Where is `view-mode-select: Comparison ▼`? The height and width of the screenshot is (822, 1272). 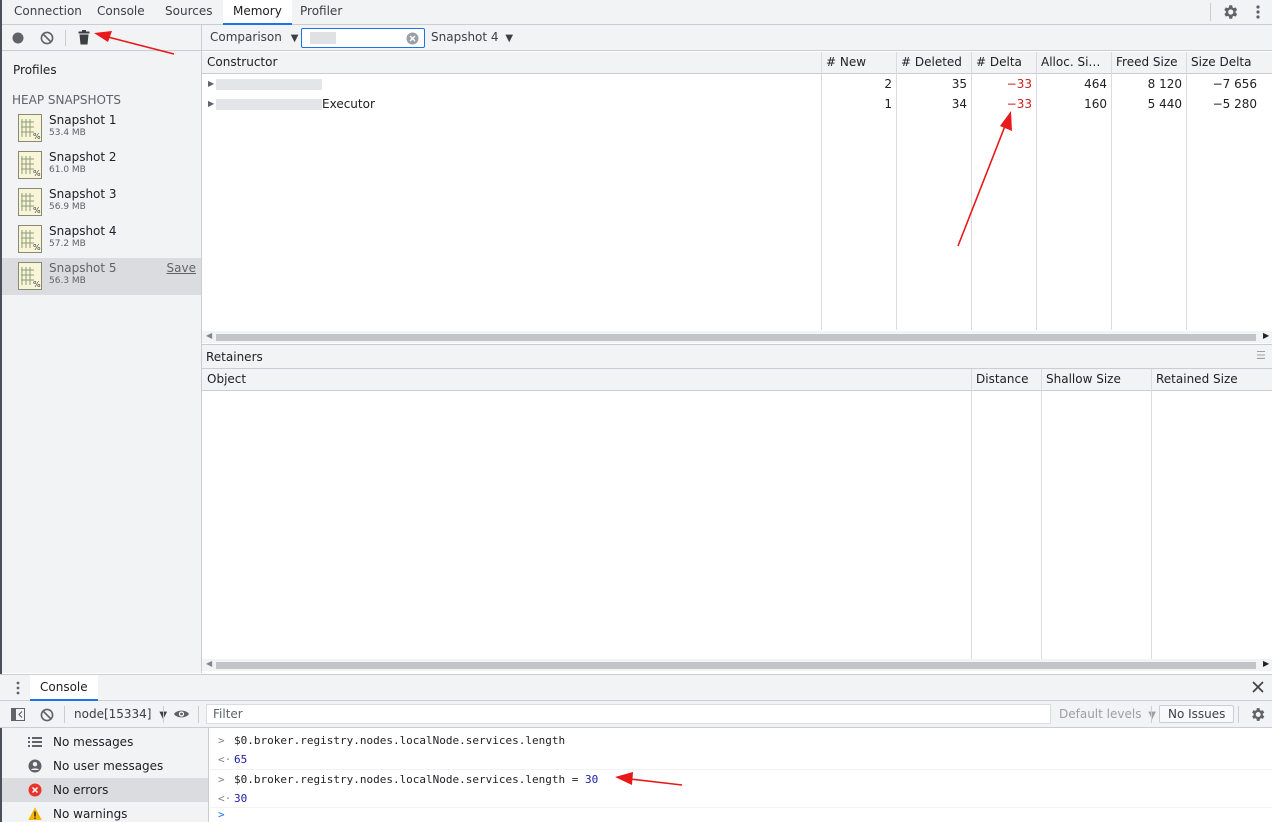
view-mode-select: Comparison ▼ is located at coordinates (254, 37).